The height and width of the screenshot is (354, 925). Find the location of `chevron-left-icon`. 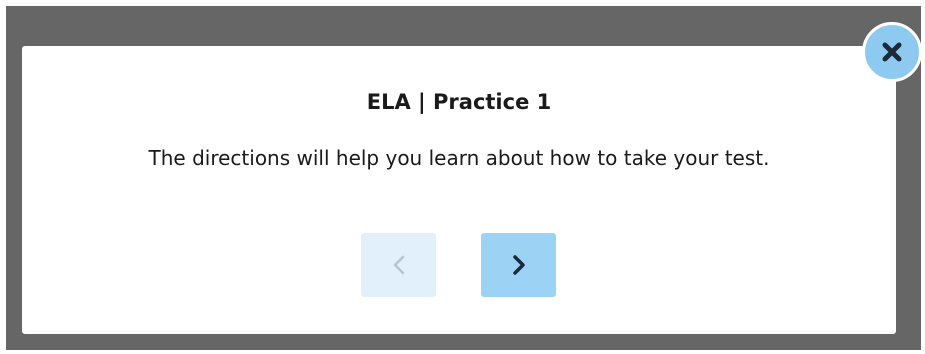

chevron-left-icon is located at coordinates (399, 265).